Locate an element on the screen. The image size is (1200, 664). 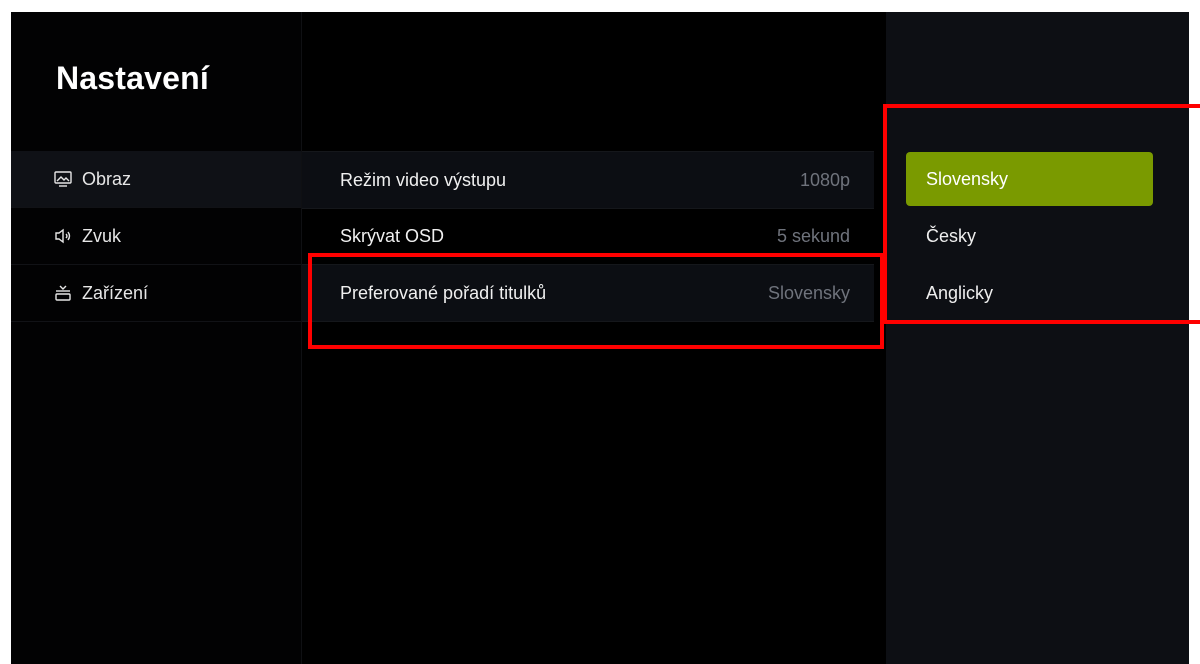
speaker-icon is located at coordinates (63, 236).